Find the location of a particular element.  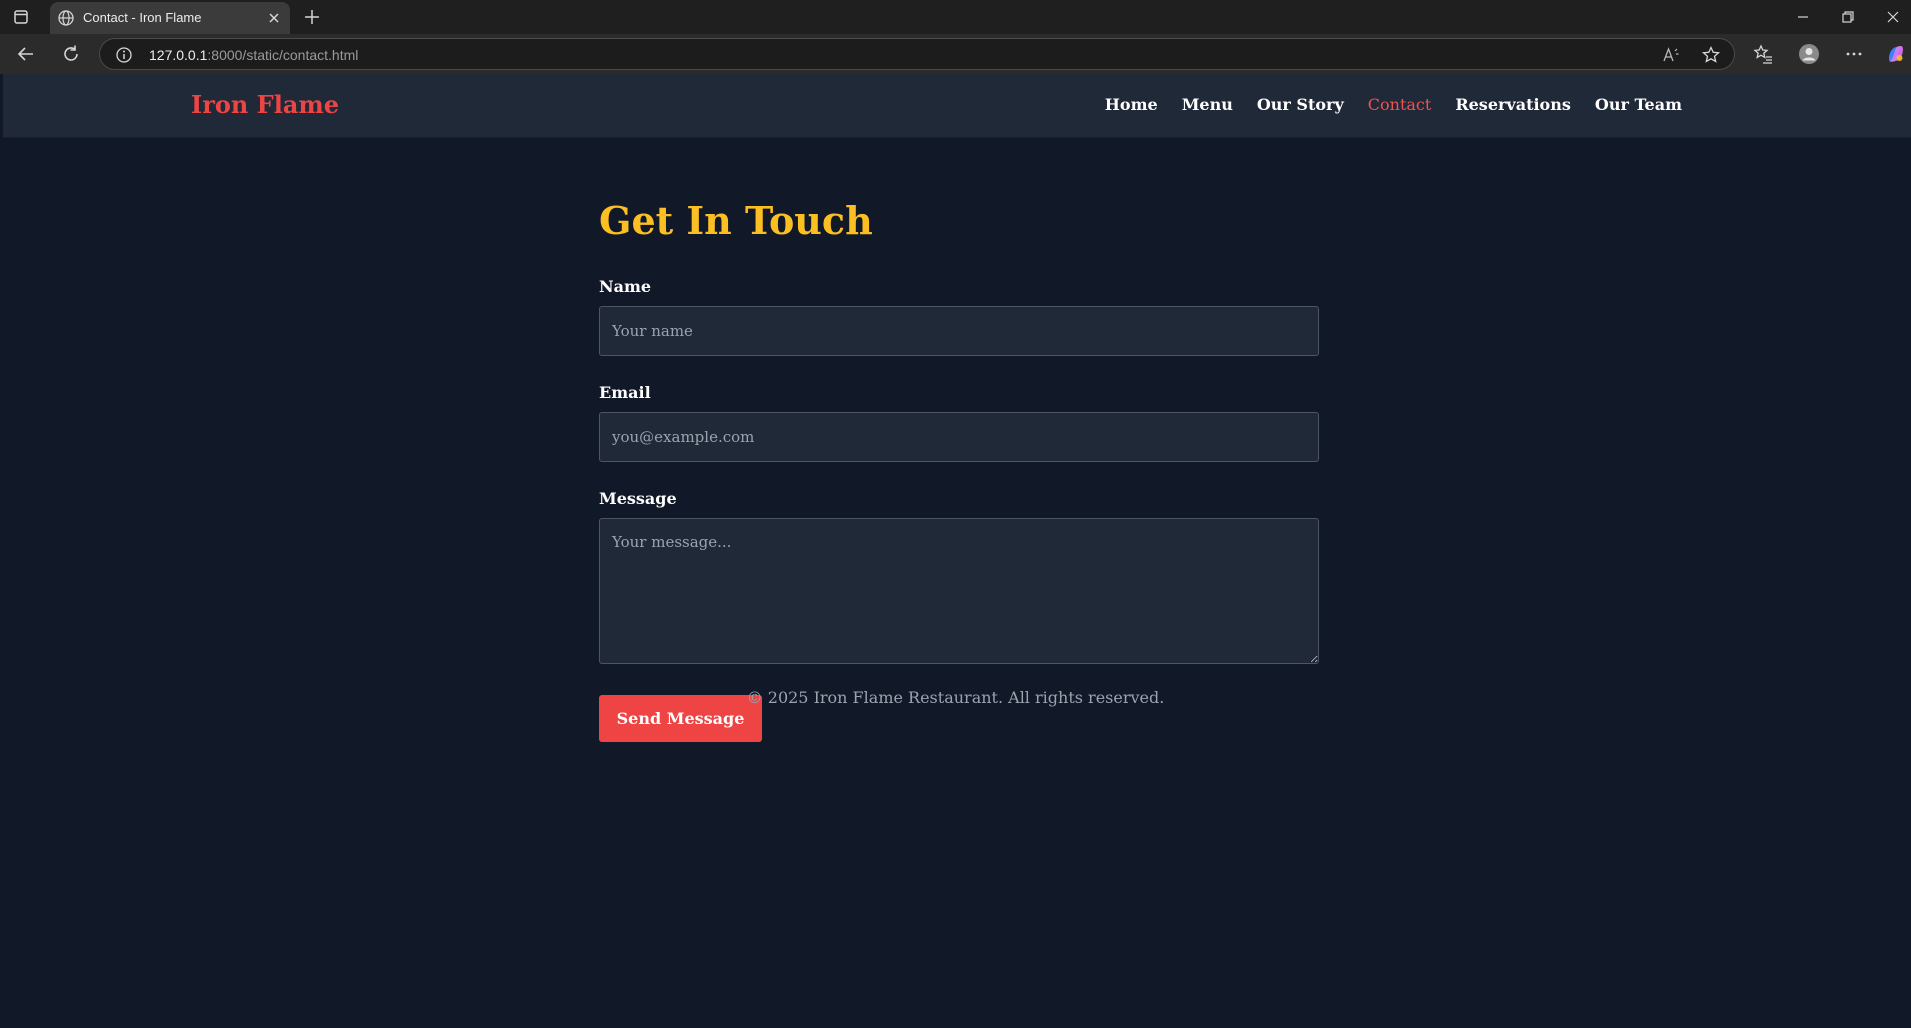

message-textarea is located at coordinates (959, 591).